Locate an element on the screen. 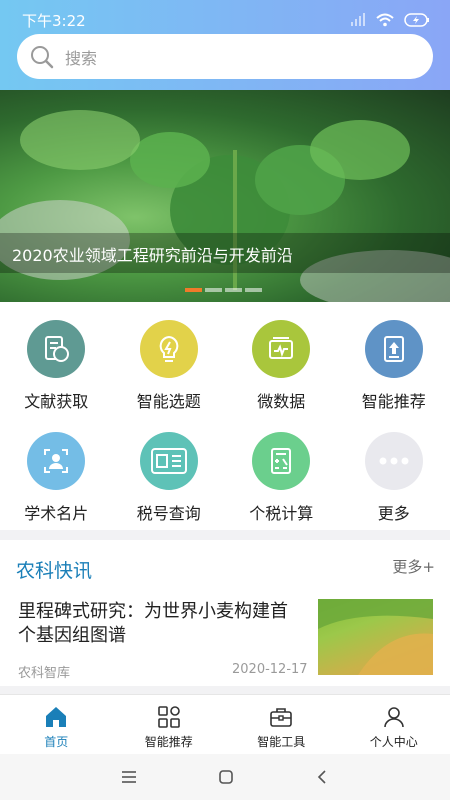 The width and height of the screenshot is (450, 800). status-icons is located at coordinates (390, 20).